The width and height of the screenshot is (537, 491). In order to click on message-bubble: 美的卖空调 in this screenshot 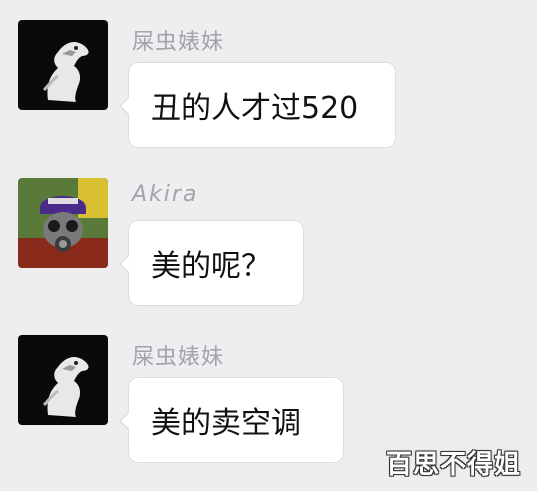, I will do `click(231, 420)`.